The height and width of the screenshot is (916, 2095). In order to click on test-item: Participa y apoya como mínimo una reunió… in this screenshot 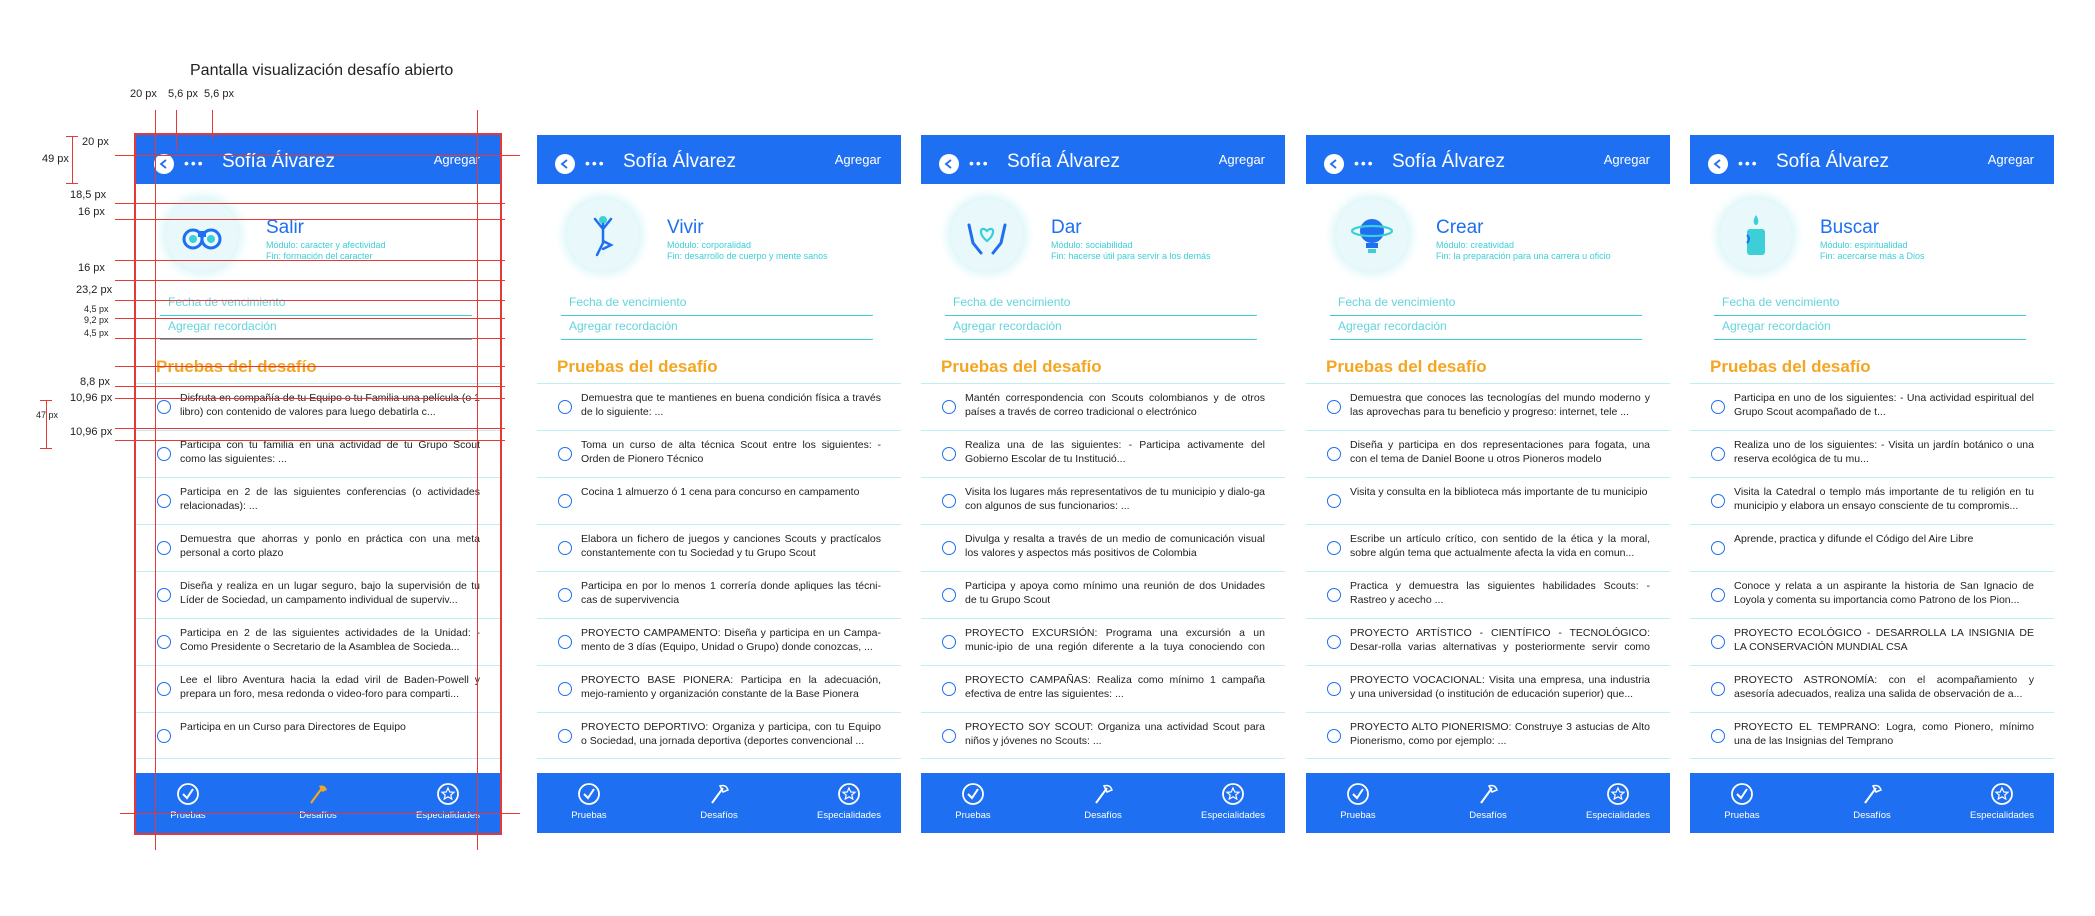, I will do `click(1103, 594)`.